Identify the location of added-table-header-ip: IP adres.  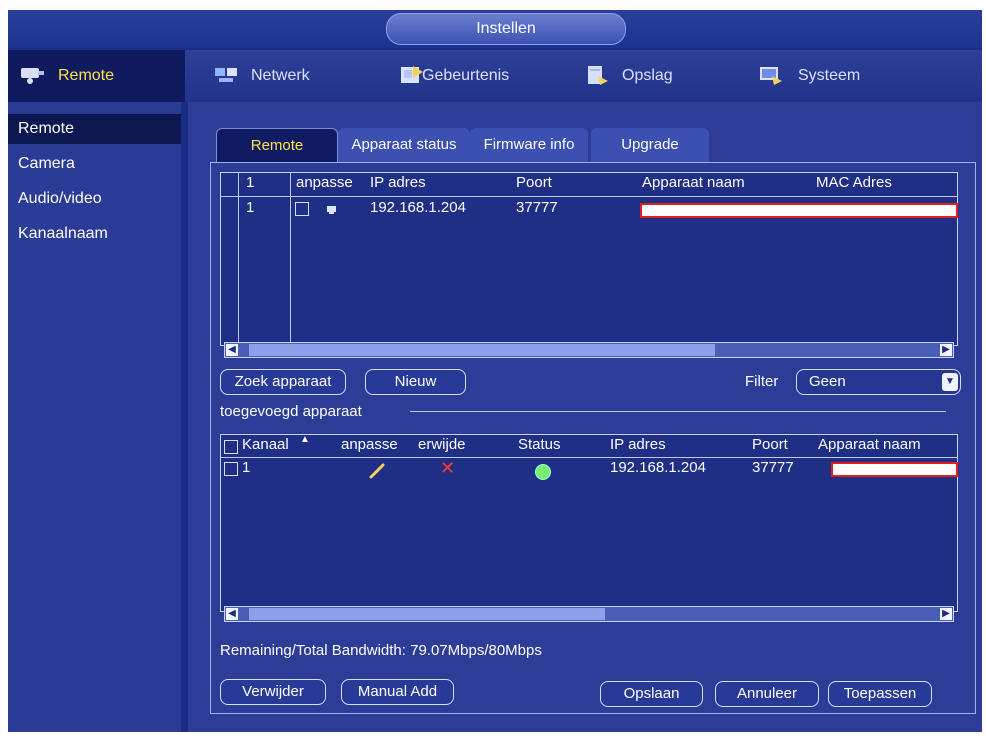
(638, 444).